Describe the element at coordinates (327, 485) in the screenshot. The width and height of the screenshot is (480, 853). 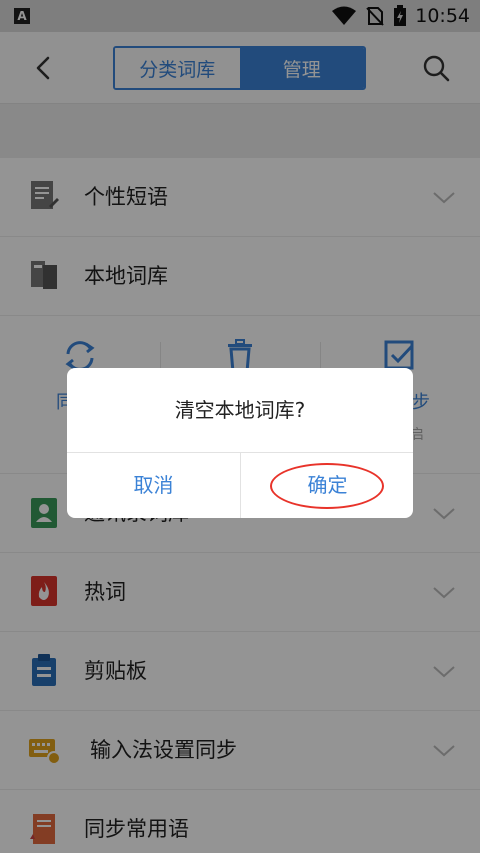
I see `confirm-button: 确定` at that location.